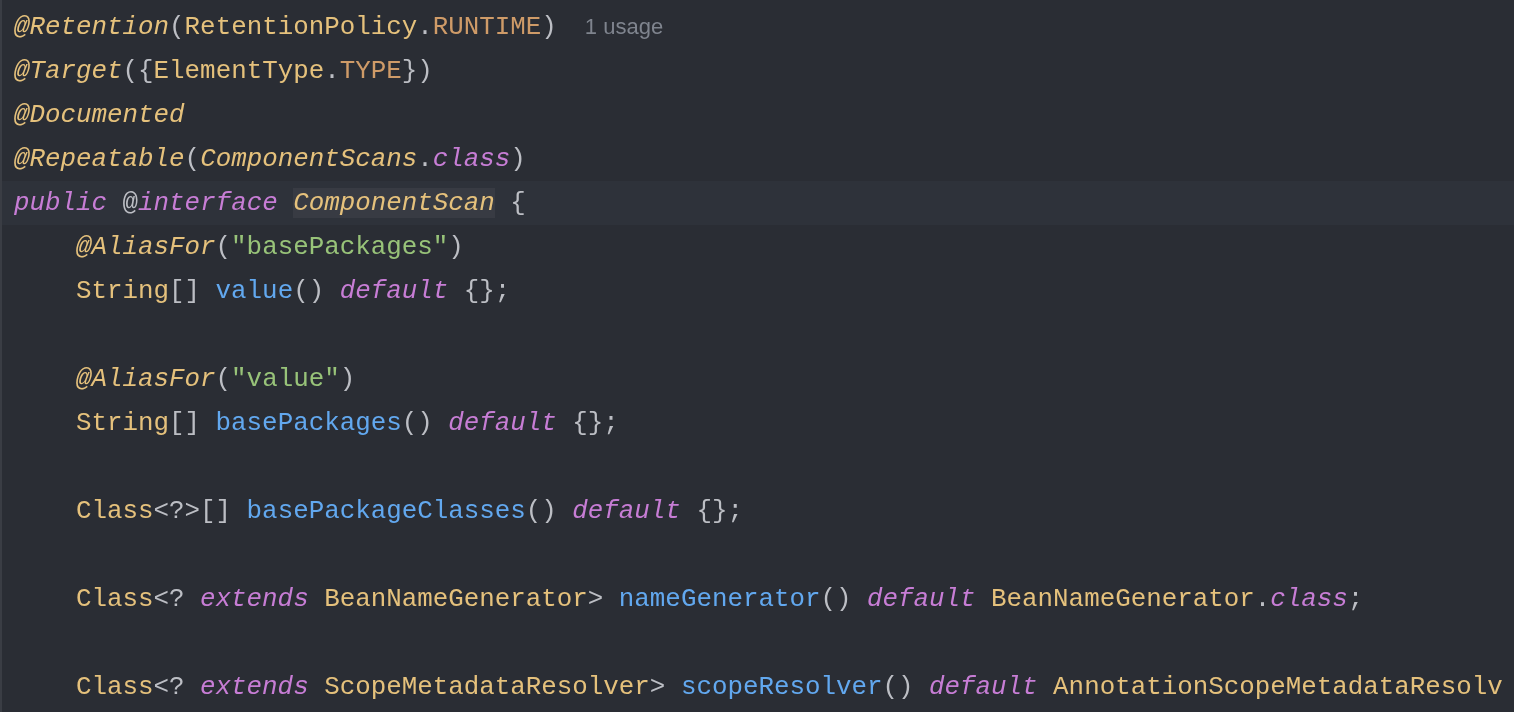  Describe the element at coordinates (285, 27) in the screenshot. I see `code-line: @Retention(RetentionPolicy.RUNTIME)` at that location.